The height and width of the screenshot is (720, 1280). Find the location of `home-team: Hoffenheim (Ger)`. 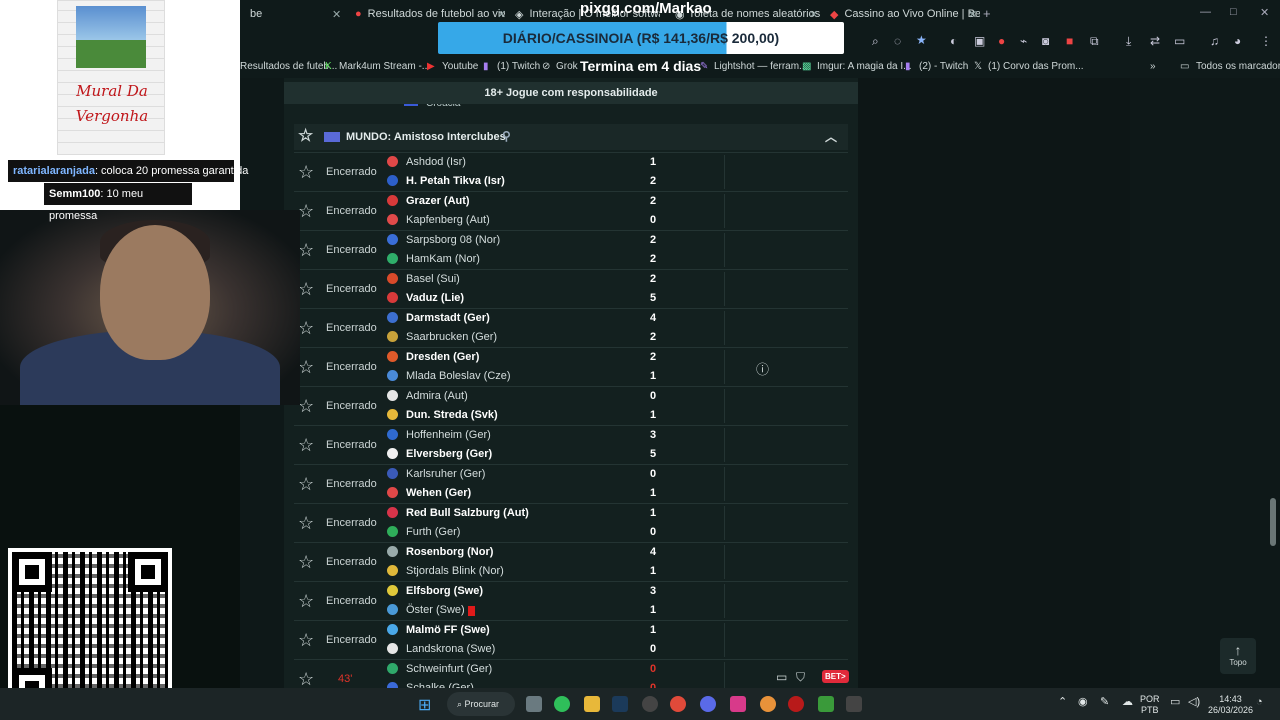

home-team: Hoffenheim (Ger) is located at coordinates (439, 435).